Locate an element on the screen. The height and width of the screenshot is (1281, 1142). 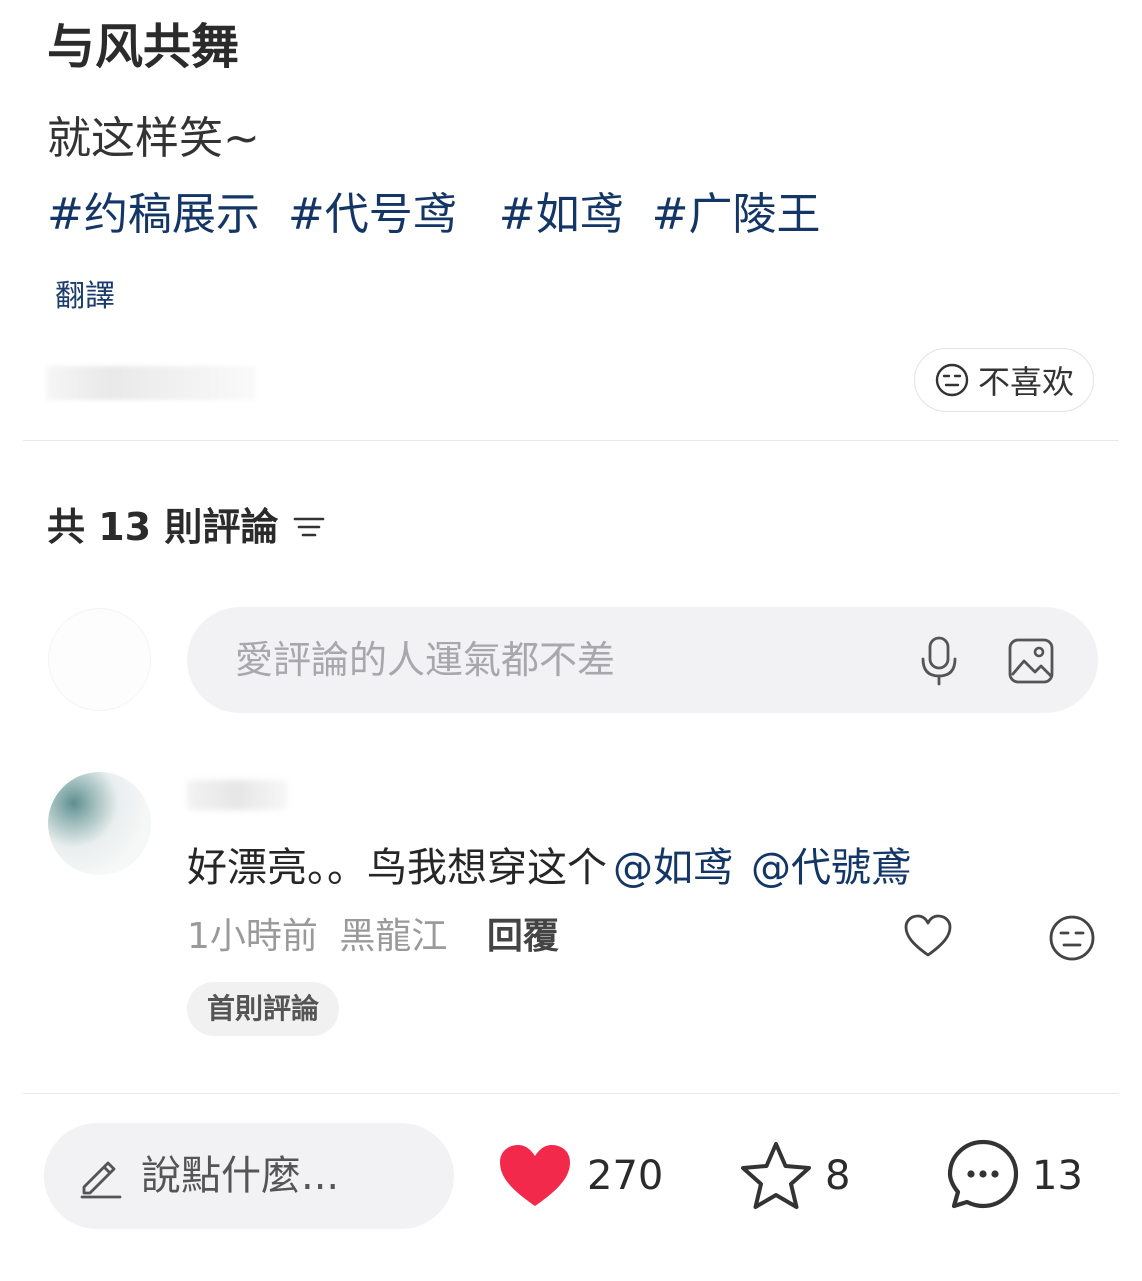
comments-header: 共 13 則評論 is located at coordinates (186, 527).